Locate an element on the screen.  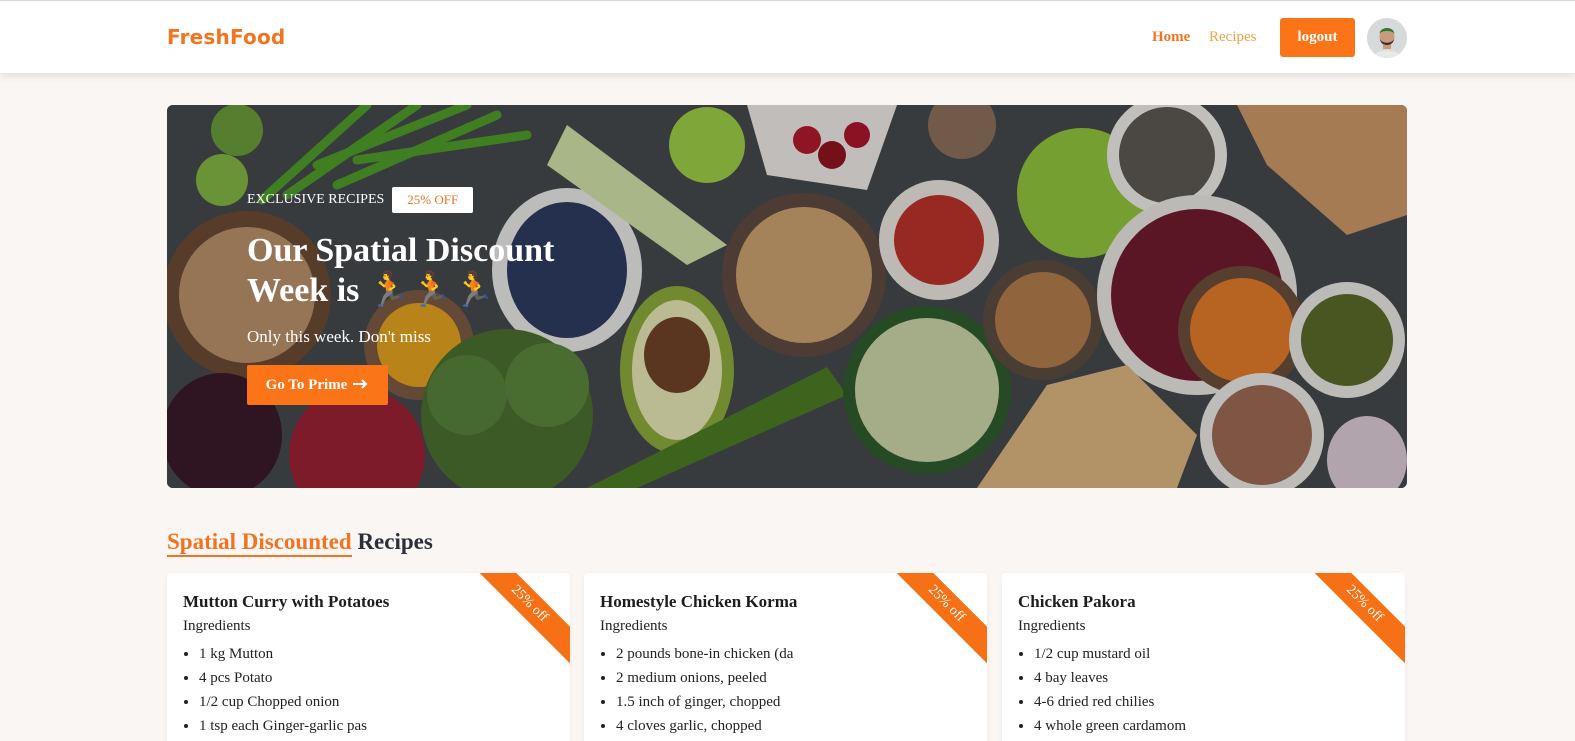
ingredient-item: 1/2 cup Chopped onion is located at coordinates (283, 702).